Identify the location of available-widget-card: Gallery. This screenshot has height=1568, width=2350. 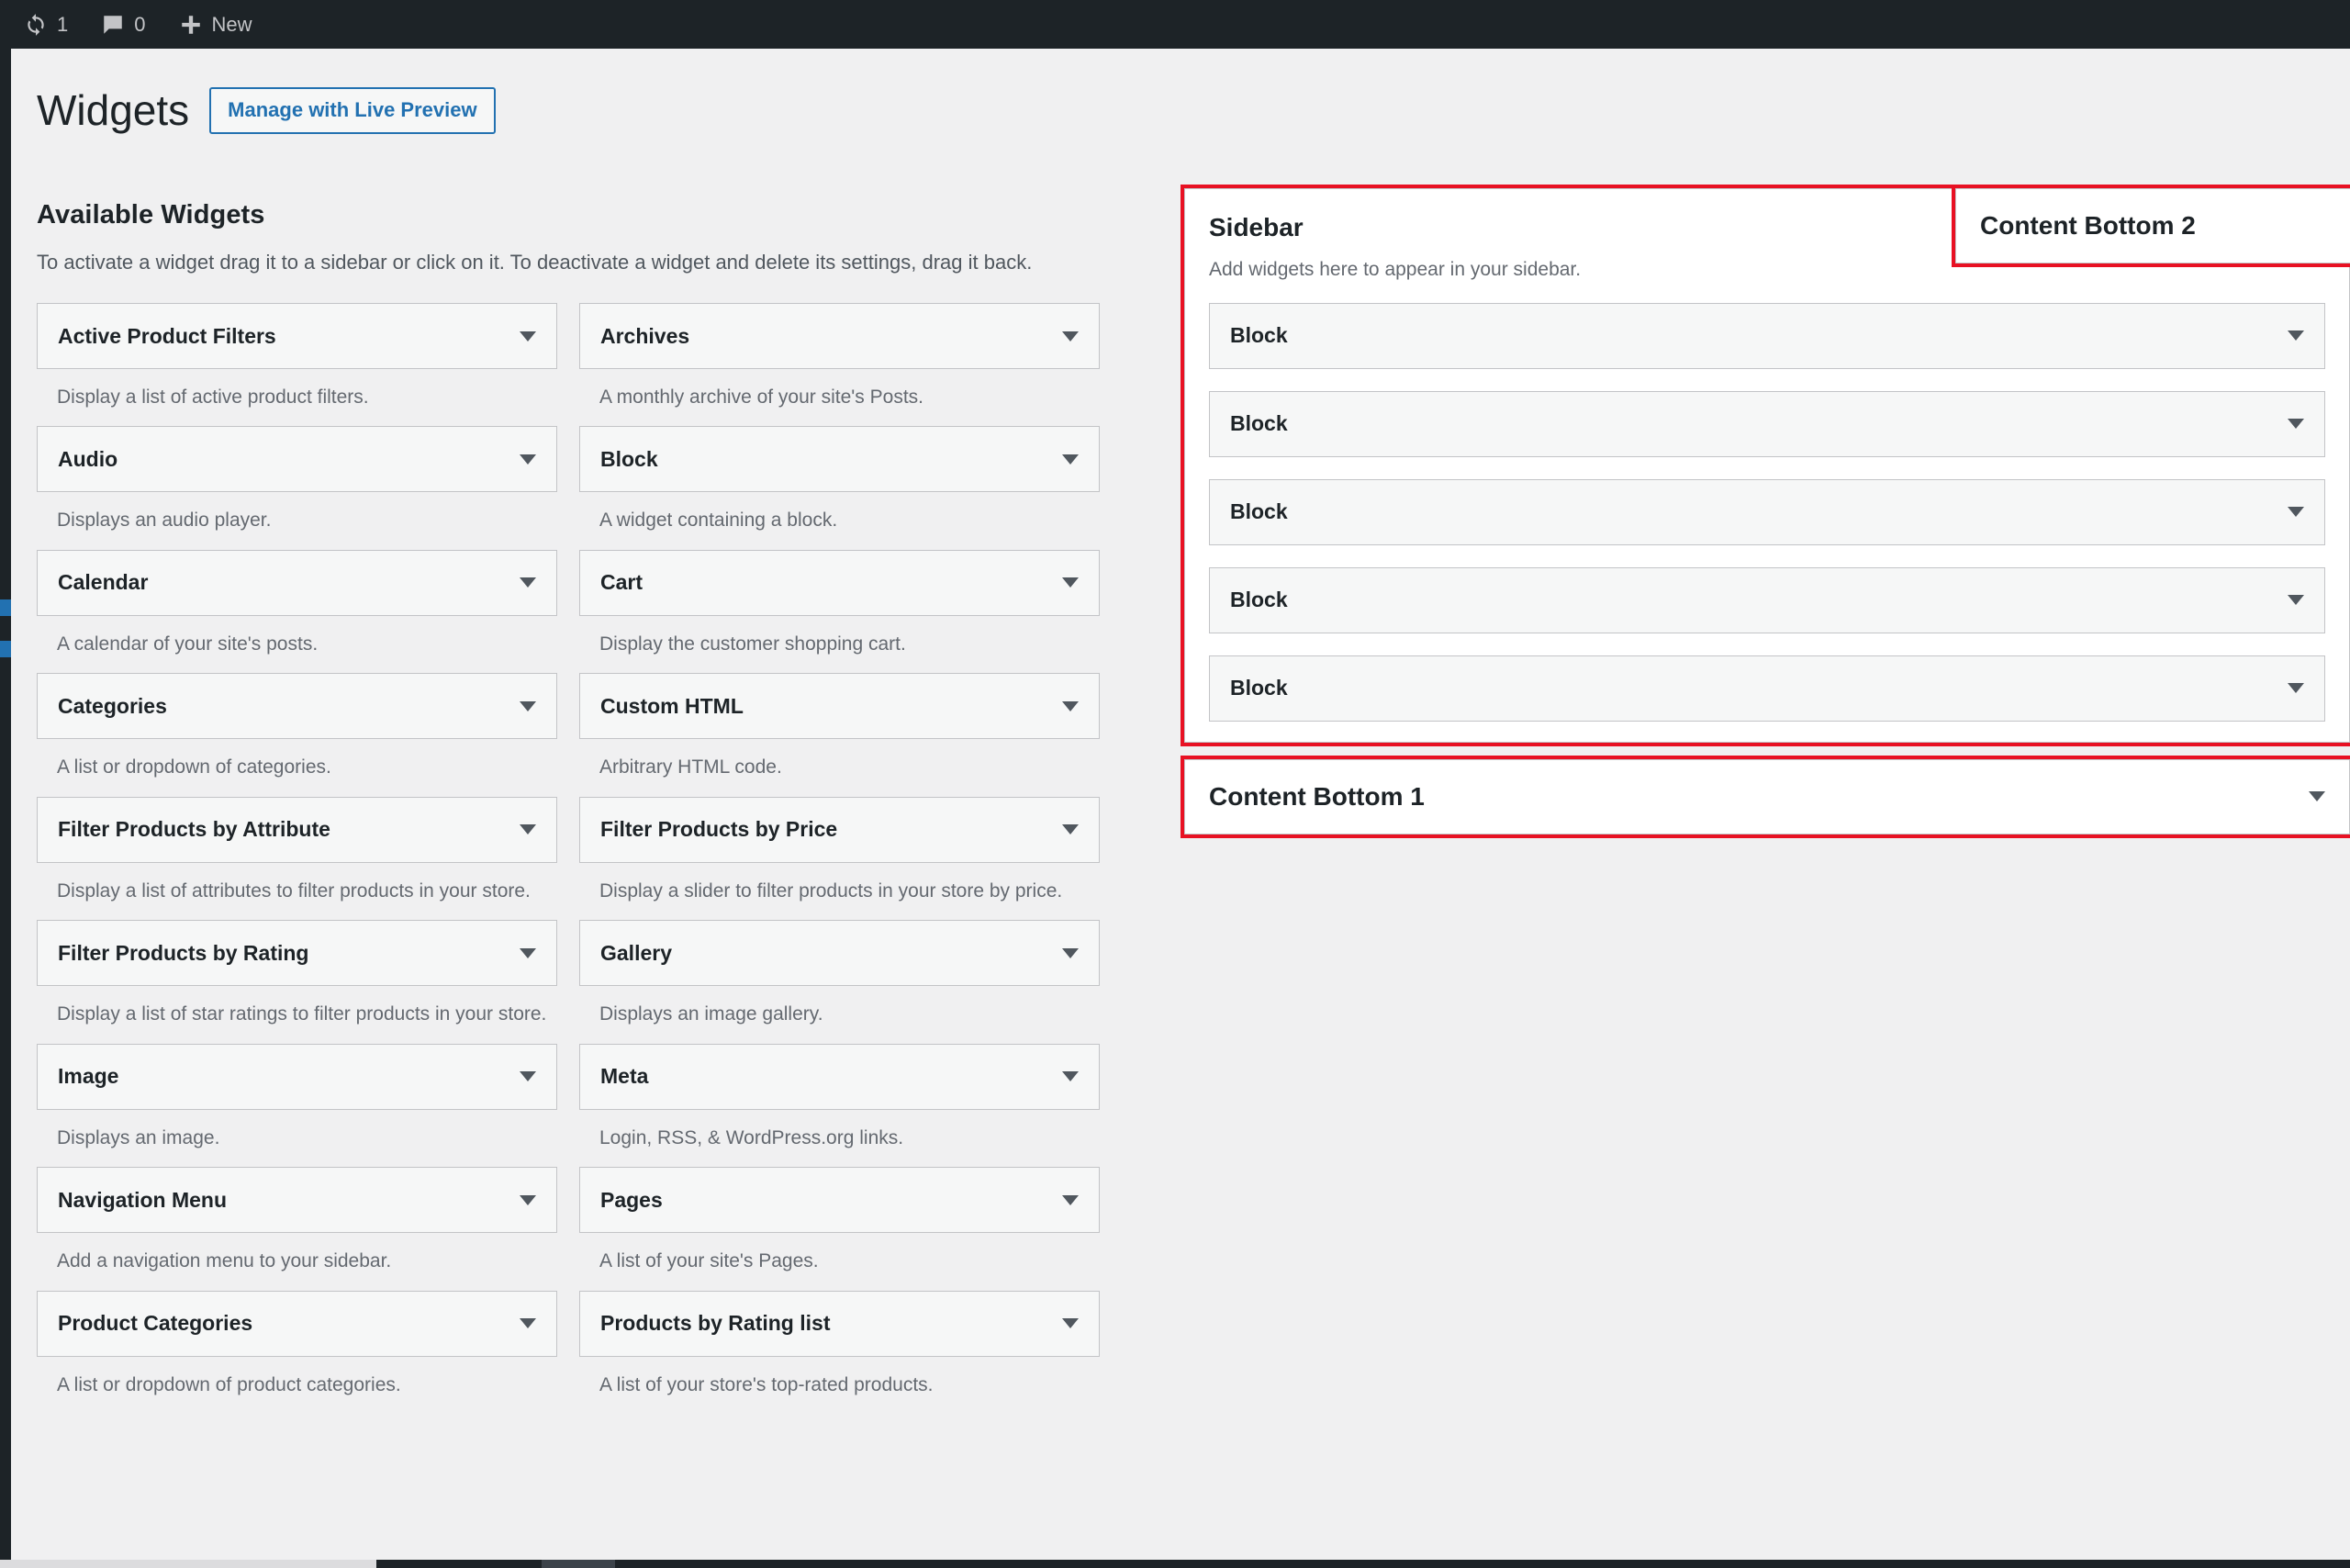
(839, 953).